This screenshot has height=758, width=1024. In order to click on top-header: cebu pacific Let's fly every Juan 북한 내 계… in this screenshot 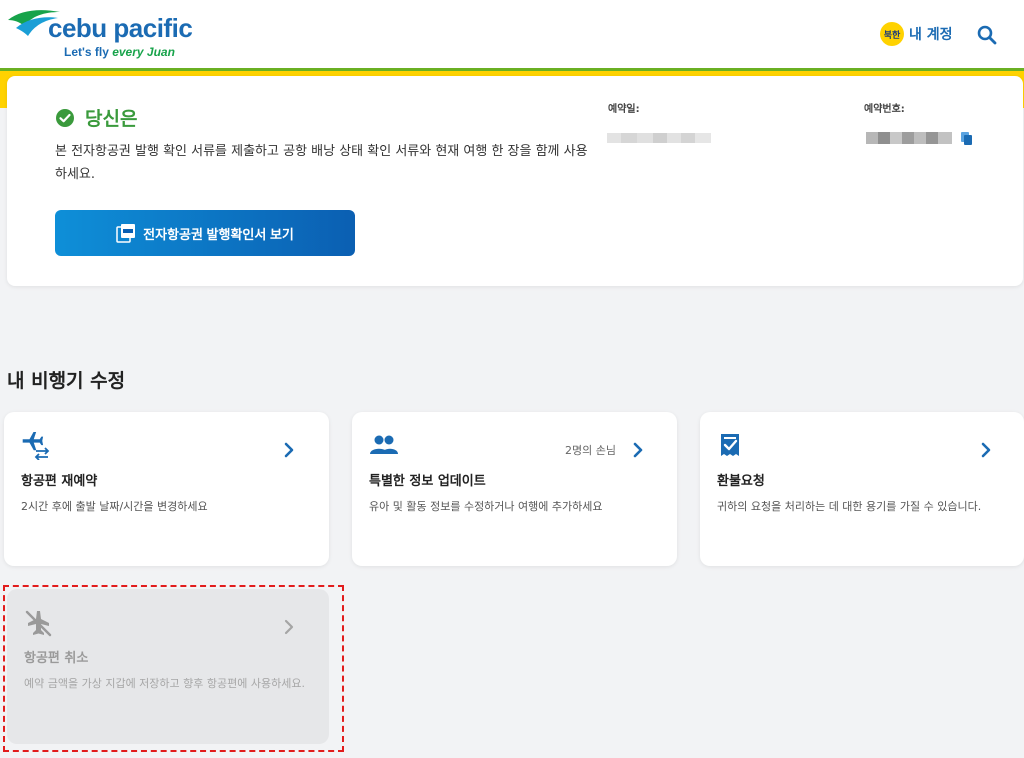, I will do `click(512, 34)`.